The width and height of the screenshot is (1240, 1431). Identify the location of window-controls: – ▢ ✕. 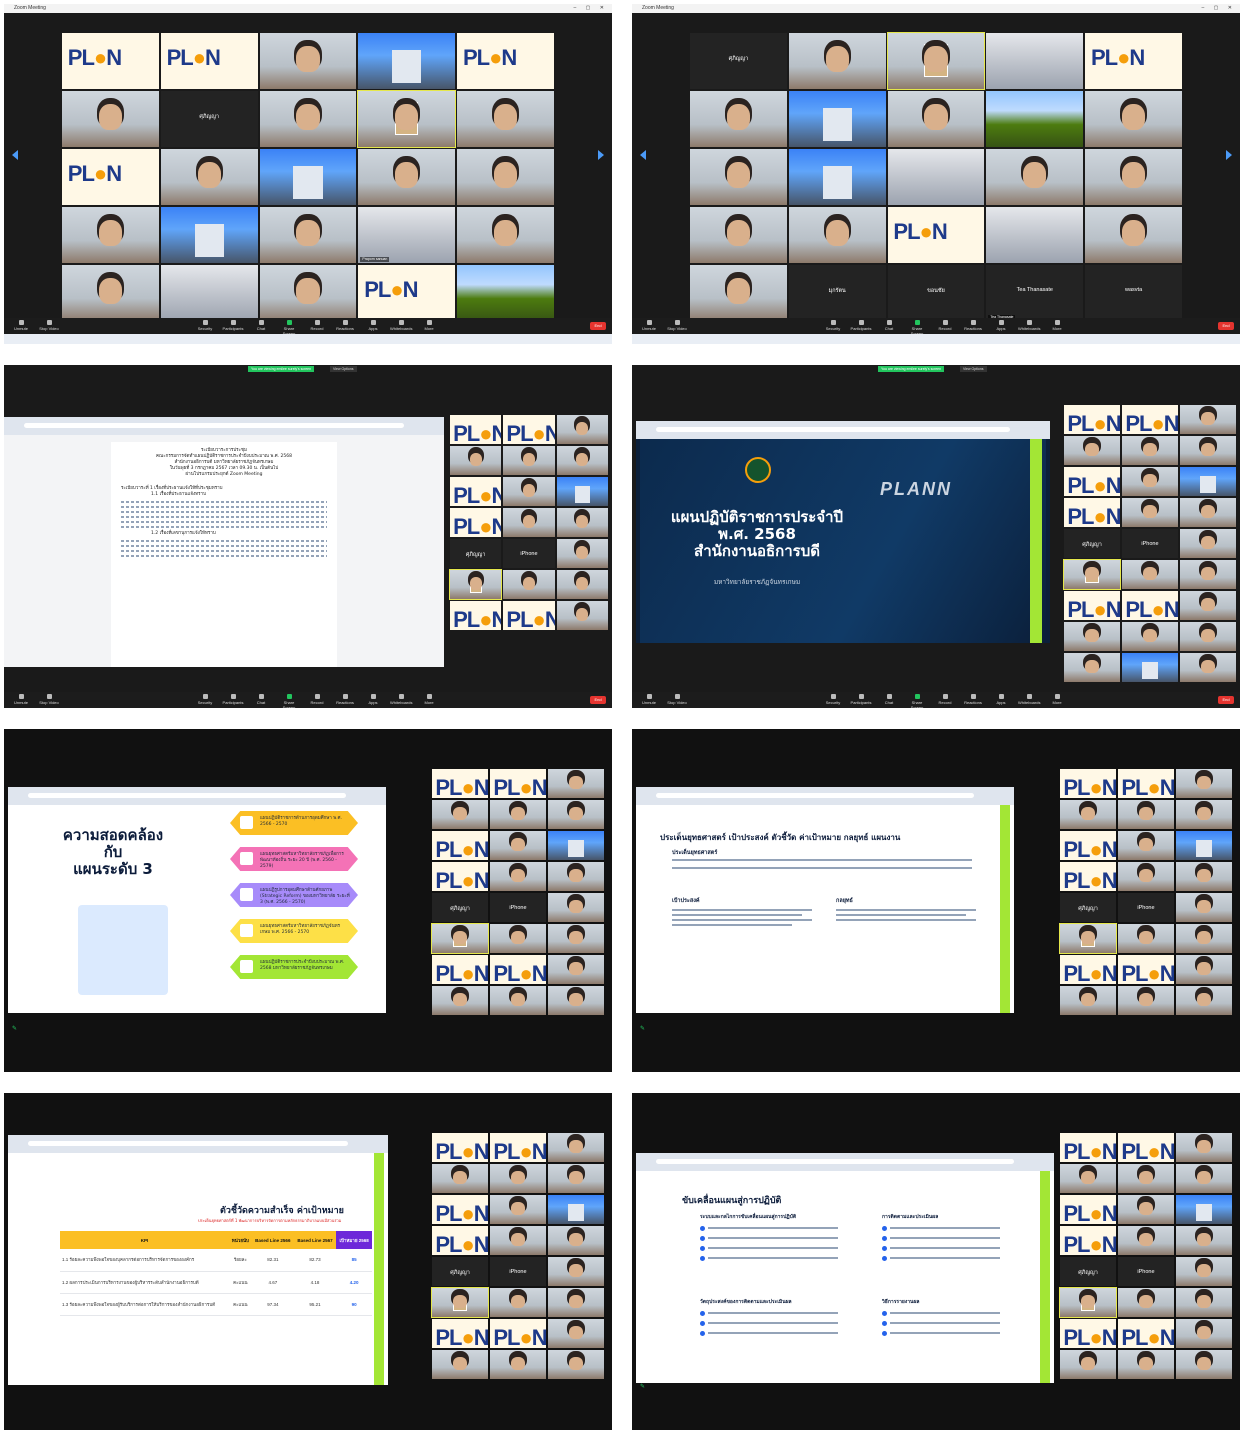
(1219, 8).